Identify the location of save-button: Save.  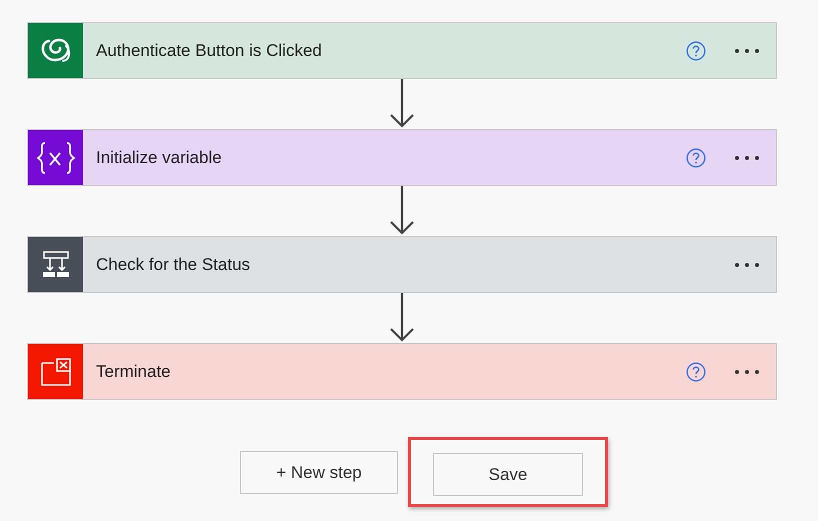
(508, 474).